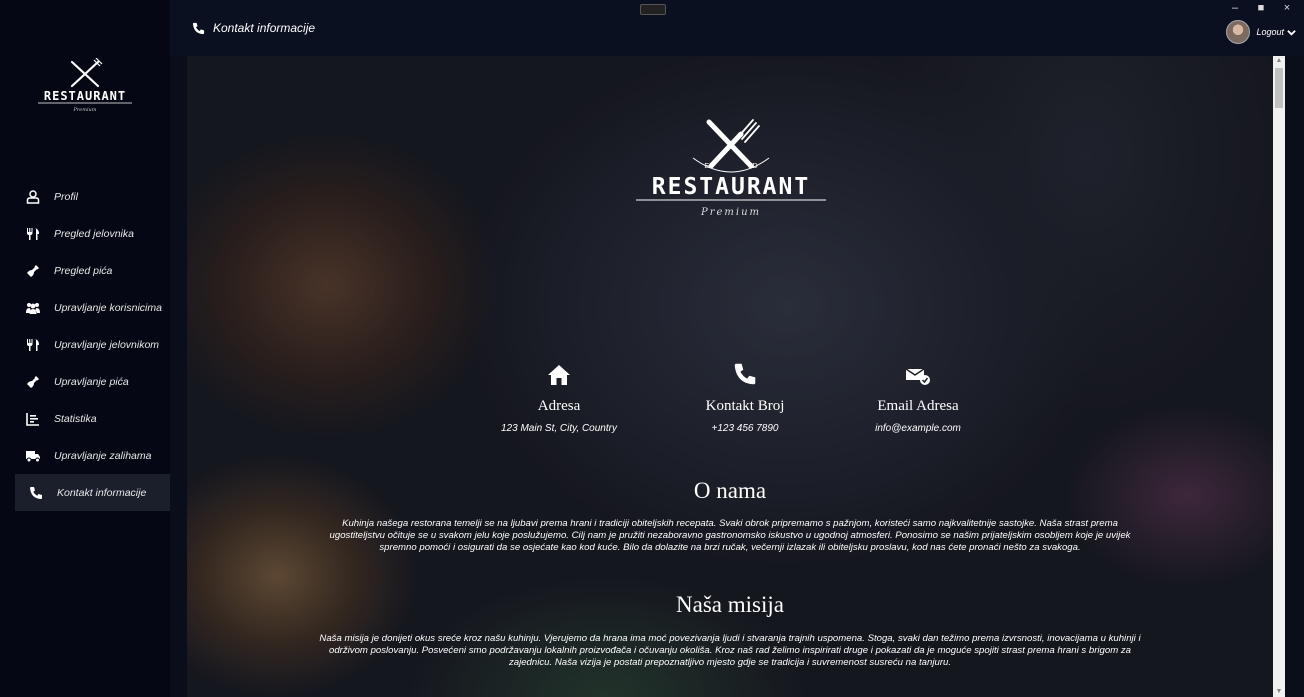 This screenshot has width=1304, height=697. What do you see at coordinates (1279, 376) in the screenshot?
I see `vertical-scrollbar: ▲ ▼` at bounding box center [1279, 376].